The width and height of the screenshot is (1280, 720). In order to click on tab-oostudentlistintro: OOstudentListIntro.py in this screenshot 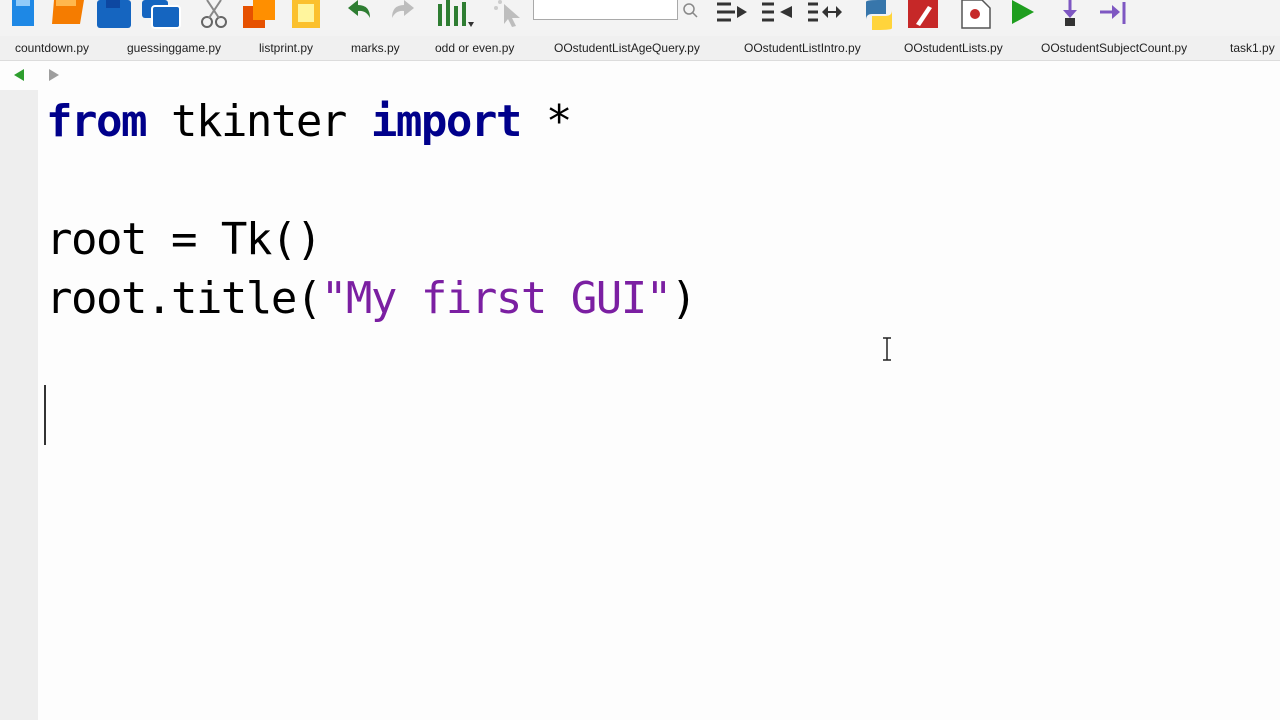, I will do `click(802, 48)`.